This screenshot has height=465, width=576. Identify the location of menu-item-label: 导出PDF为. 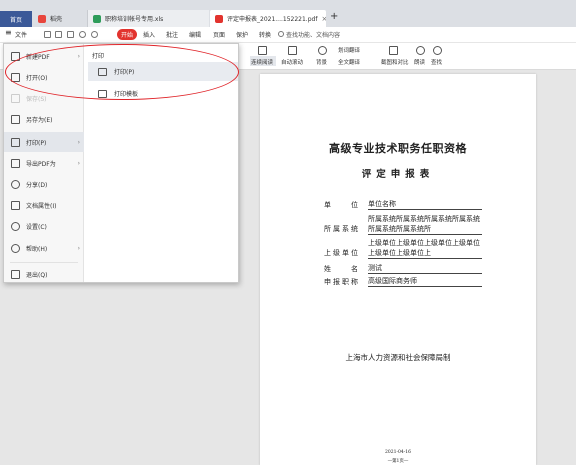
(41, 164).